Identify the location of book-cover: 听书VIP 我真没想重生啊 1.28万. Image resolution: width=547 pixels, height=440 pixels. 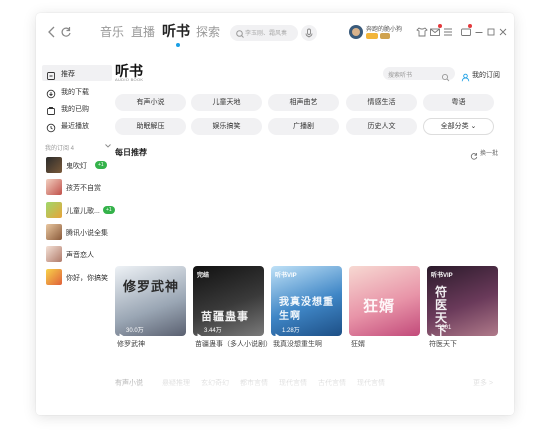
(306, 301).